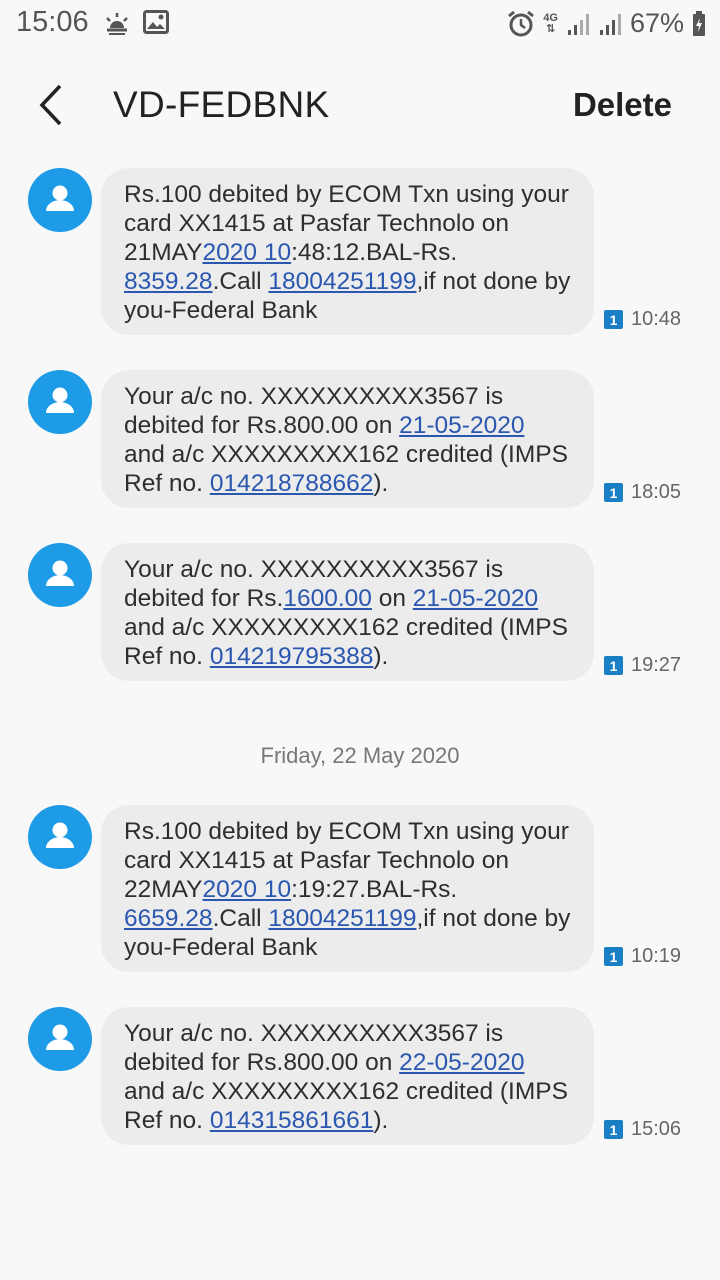  I want to click on message-link: 014218788662, so click(292, 483).